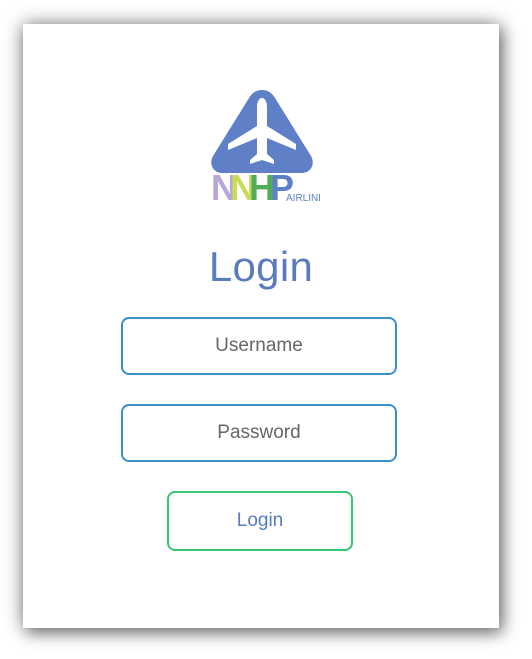  I want to click on login-button: Login, so click(260, 521).